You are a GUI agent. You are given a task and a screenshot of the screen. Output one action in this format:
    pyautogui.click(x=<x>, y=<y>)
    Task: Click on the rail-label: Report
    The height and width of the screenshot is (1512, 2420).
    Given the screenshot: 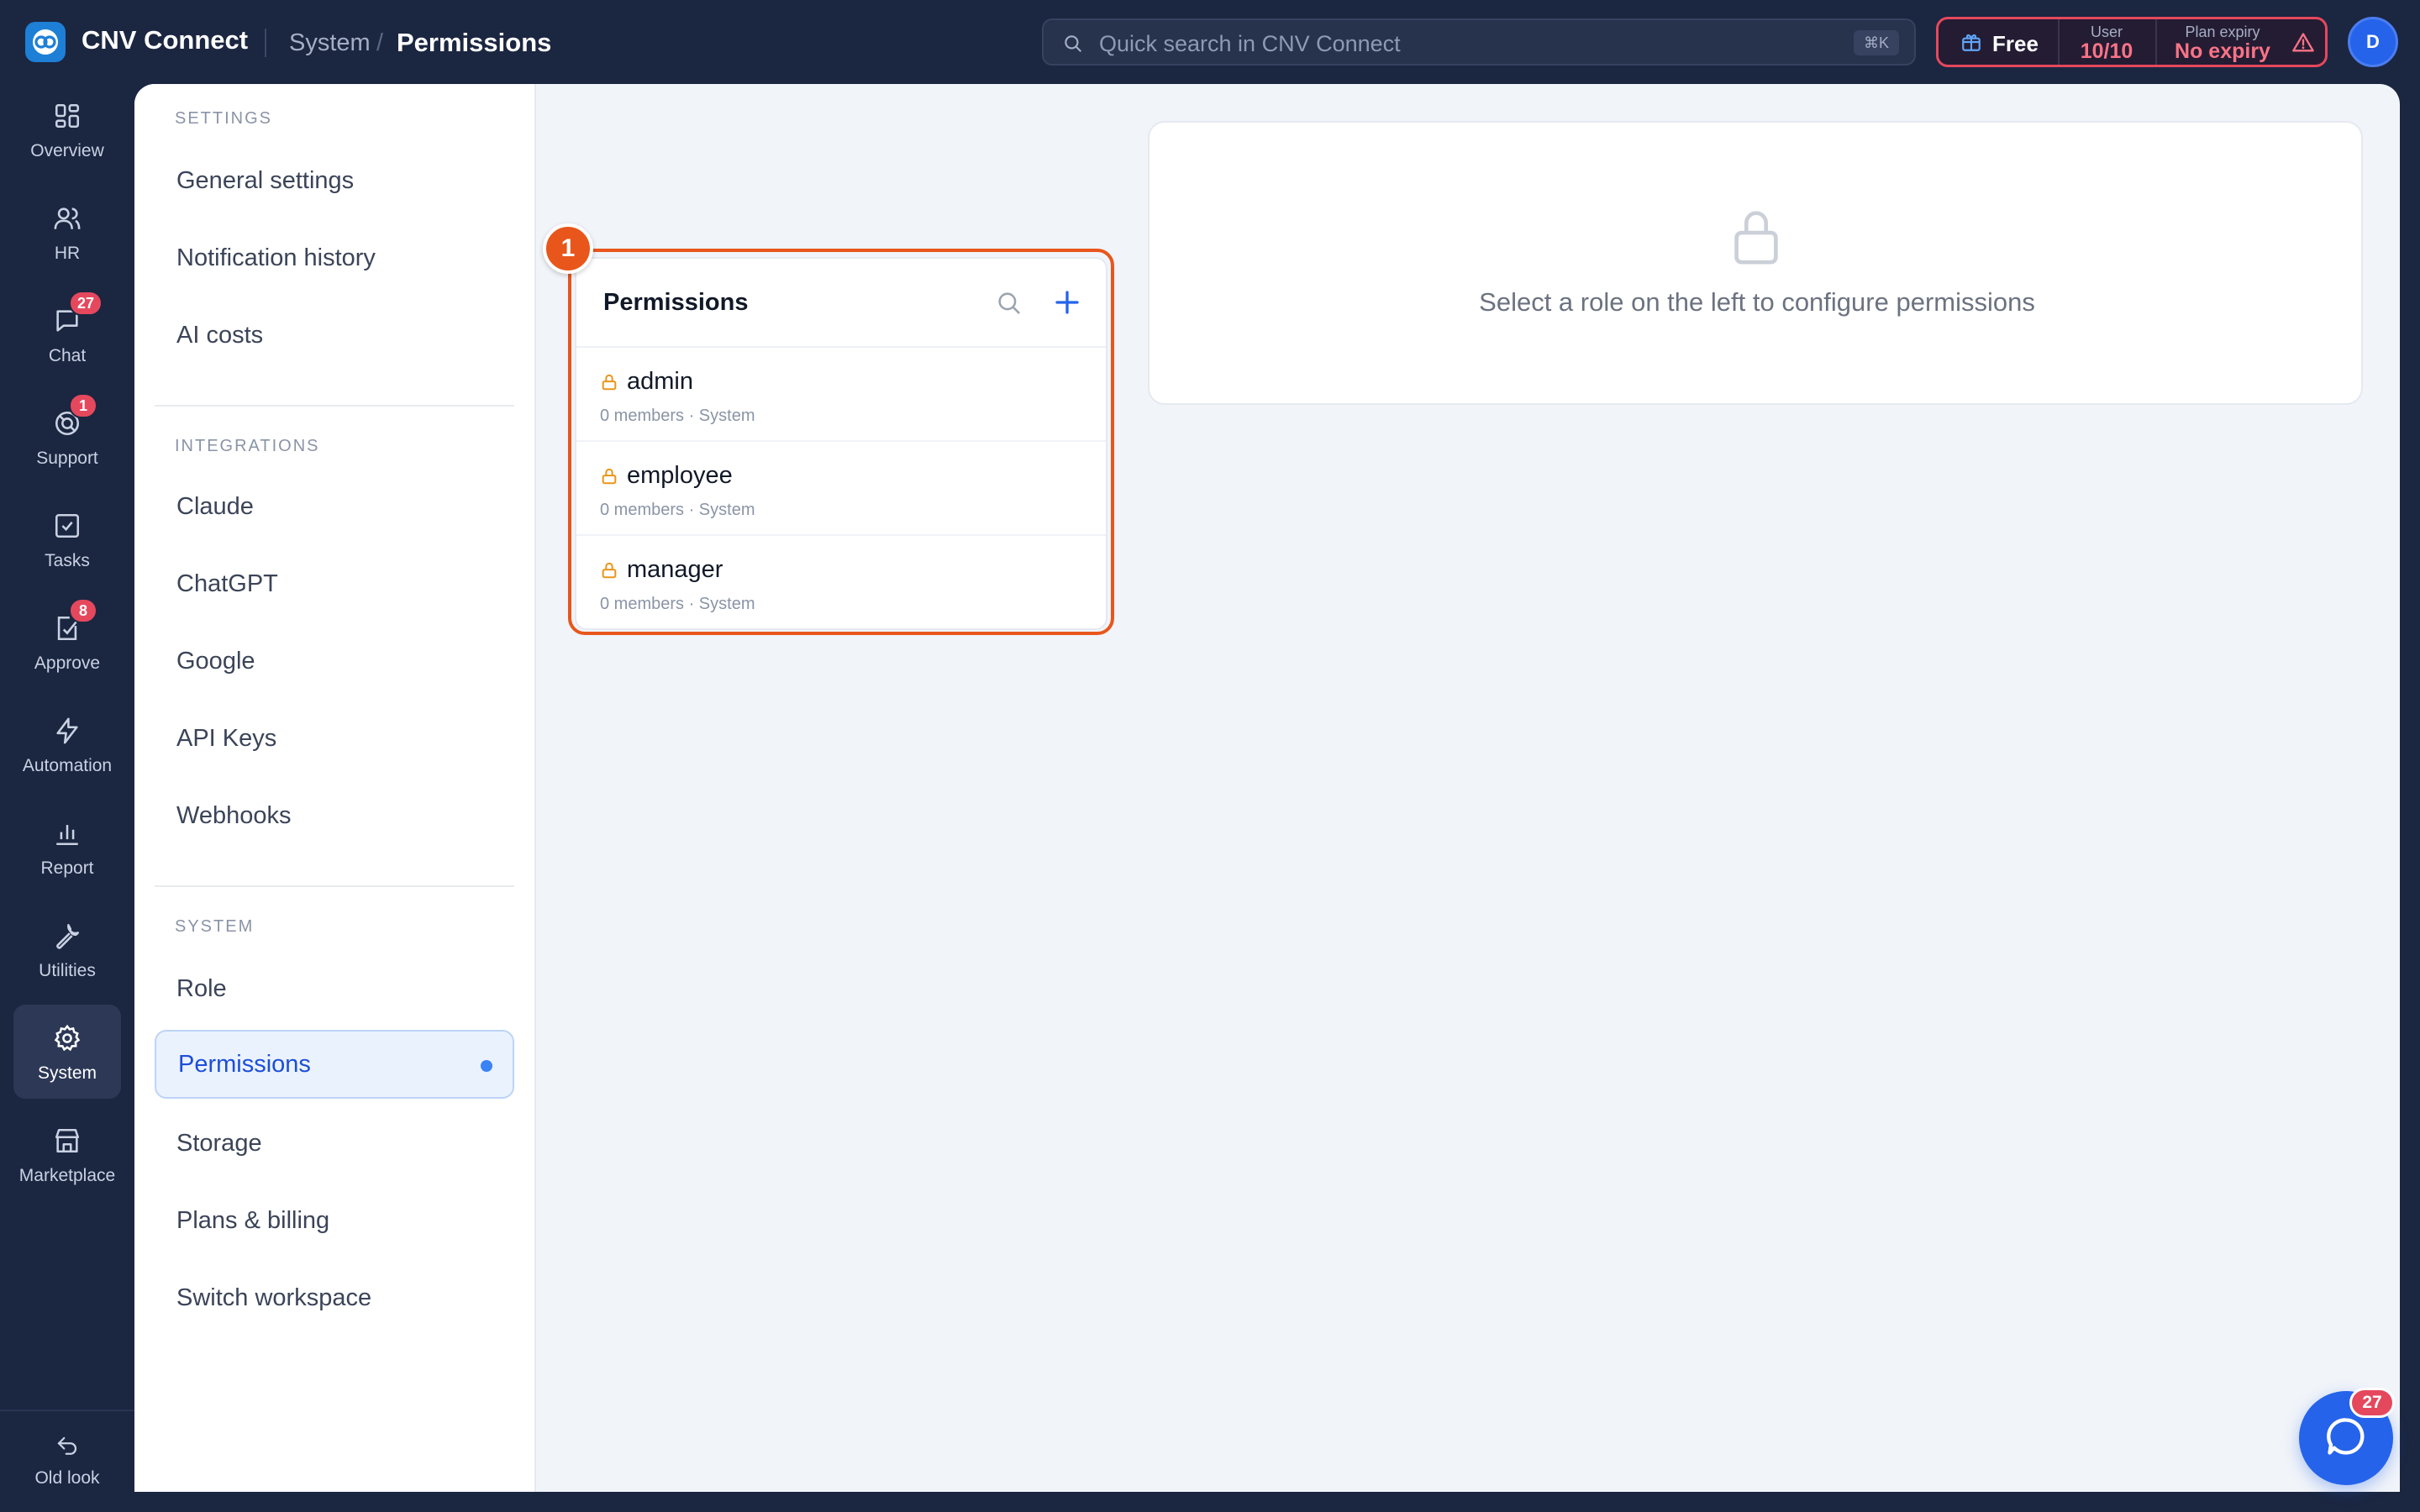 What is the action you would take?
    pyautogui.click(x=67, y=868)
    